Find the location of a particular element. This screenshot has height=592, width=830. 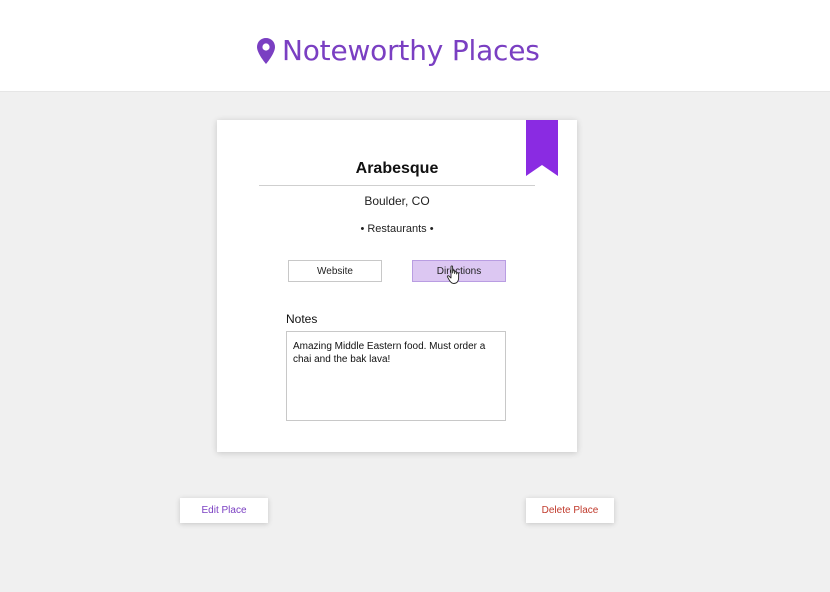

website-button: Website is located at coordinates (335, 271).